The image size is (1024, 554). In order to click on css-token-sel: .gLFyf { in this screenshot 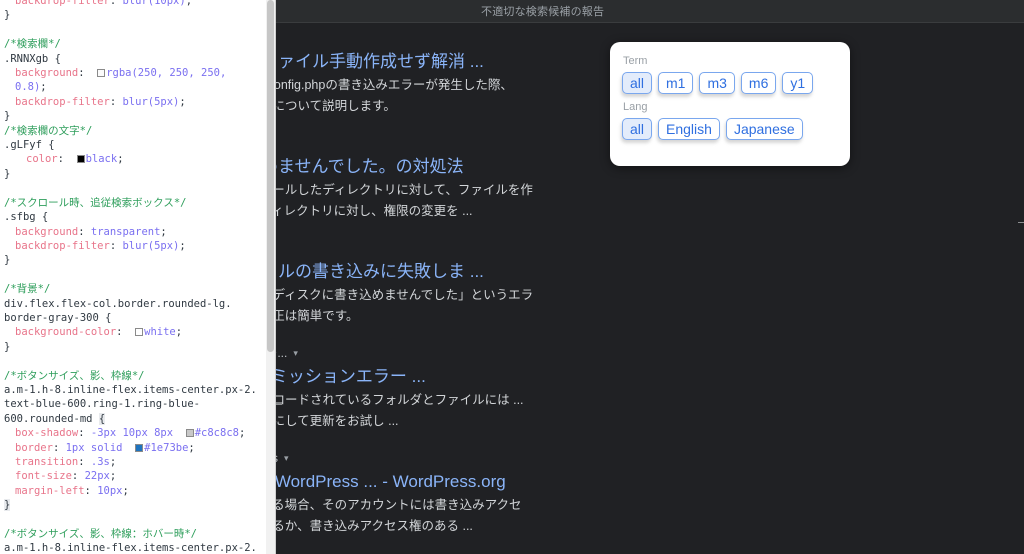, I will do `click(29, 145)`.